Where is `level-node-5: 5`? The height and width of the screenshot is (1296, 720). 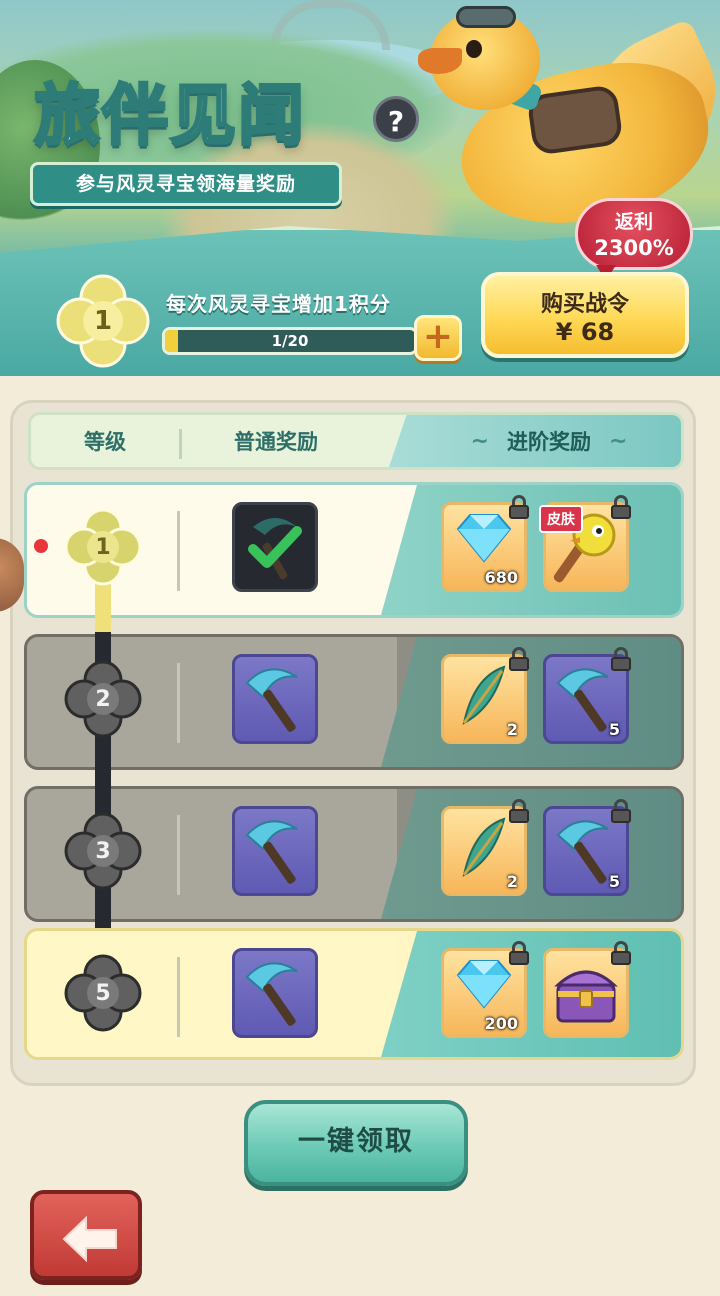 level-node-5: 5 is located at coordinates (103, 993).